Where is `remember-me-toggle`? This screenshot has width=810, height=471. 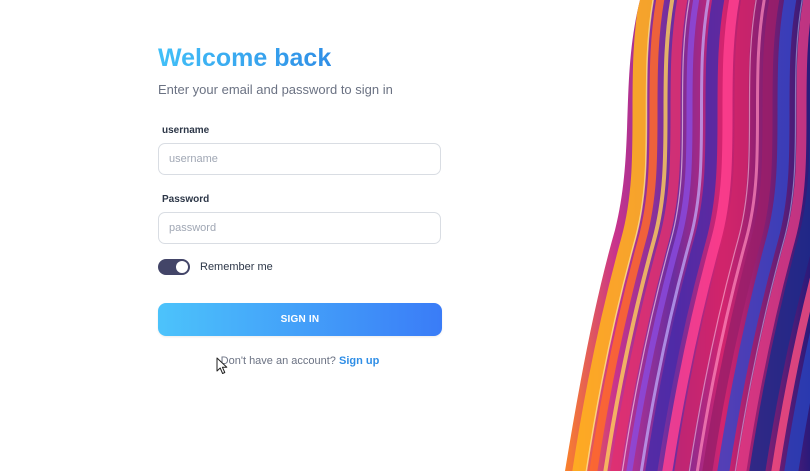
remember-me-toggle is located at coordinates (174, 267).